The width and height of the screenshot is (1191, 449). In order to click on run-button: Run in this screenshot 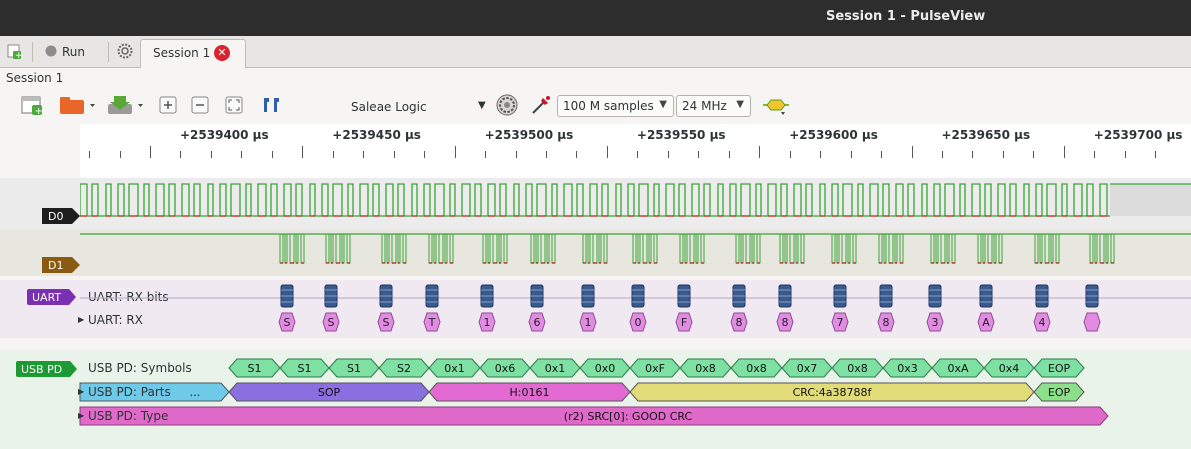, I will do `click(65, 52)`.